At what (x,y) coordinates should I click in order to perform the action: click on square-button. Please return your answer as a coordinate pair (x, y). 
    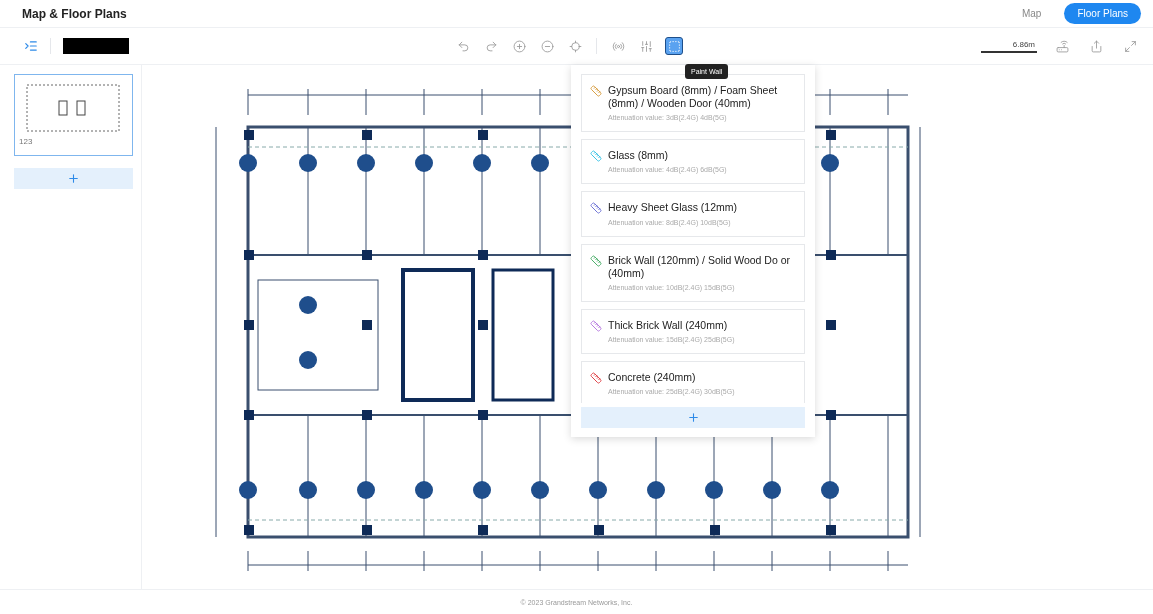
    Looking at the image, I should click on (674, 46).